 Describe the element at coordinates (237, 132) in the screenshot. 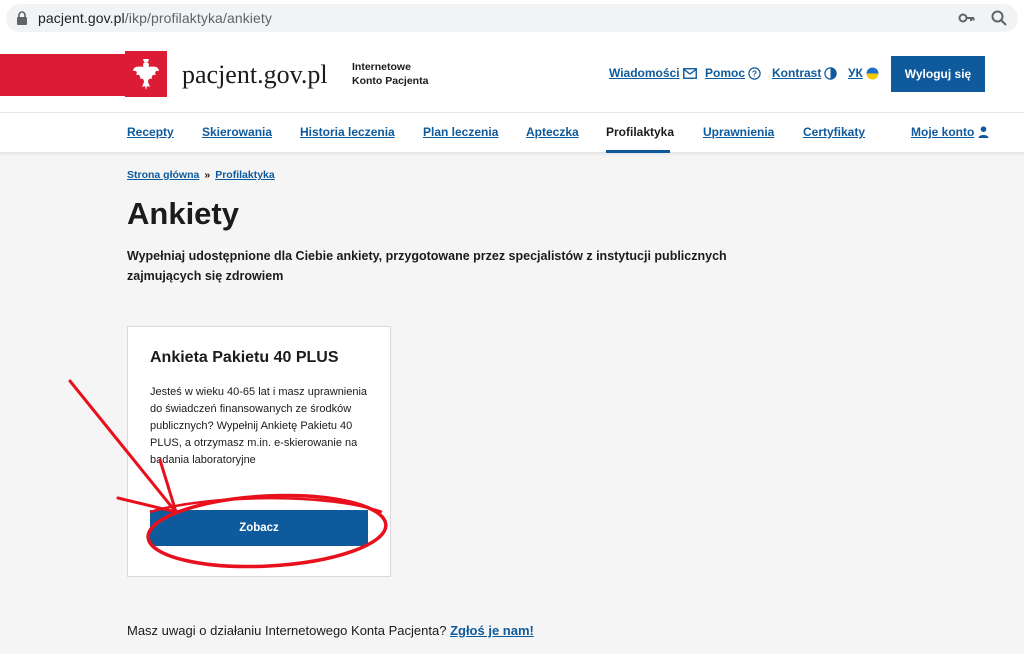

I see `nav-item-skierowania: Skierowania` at that location.